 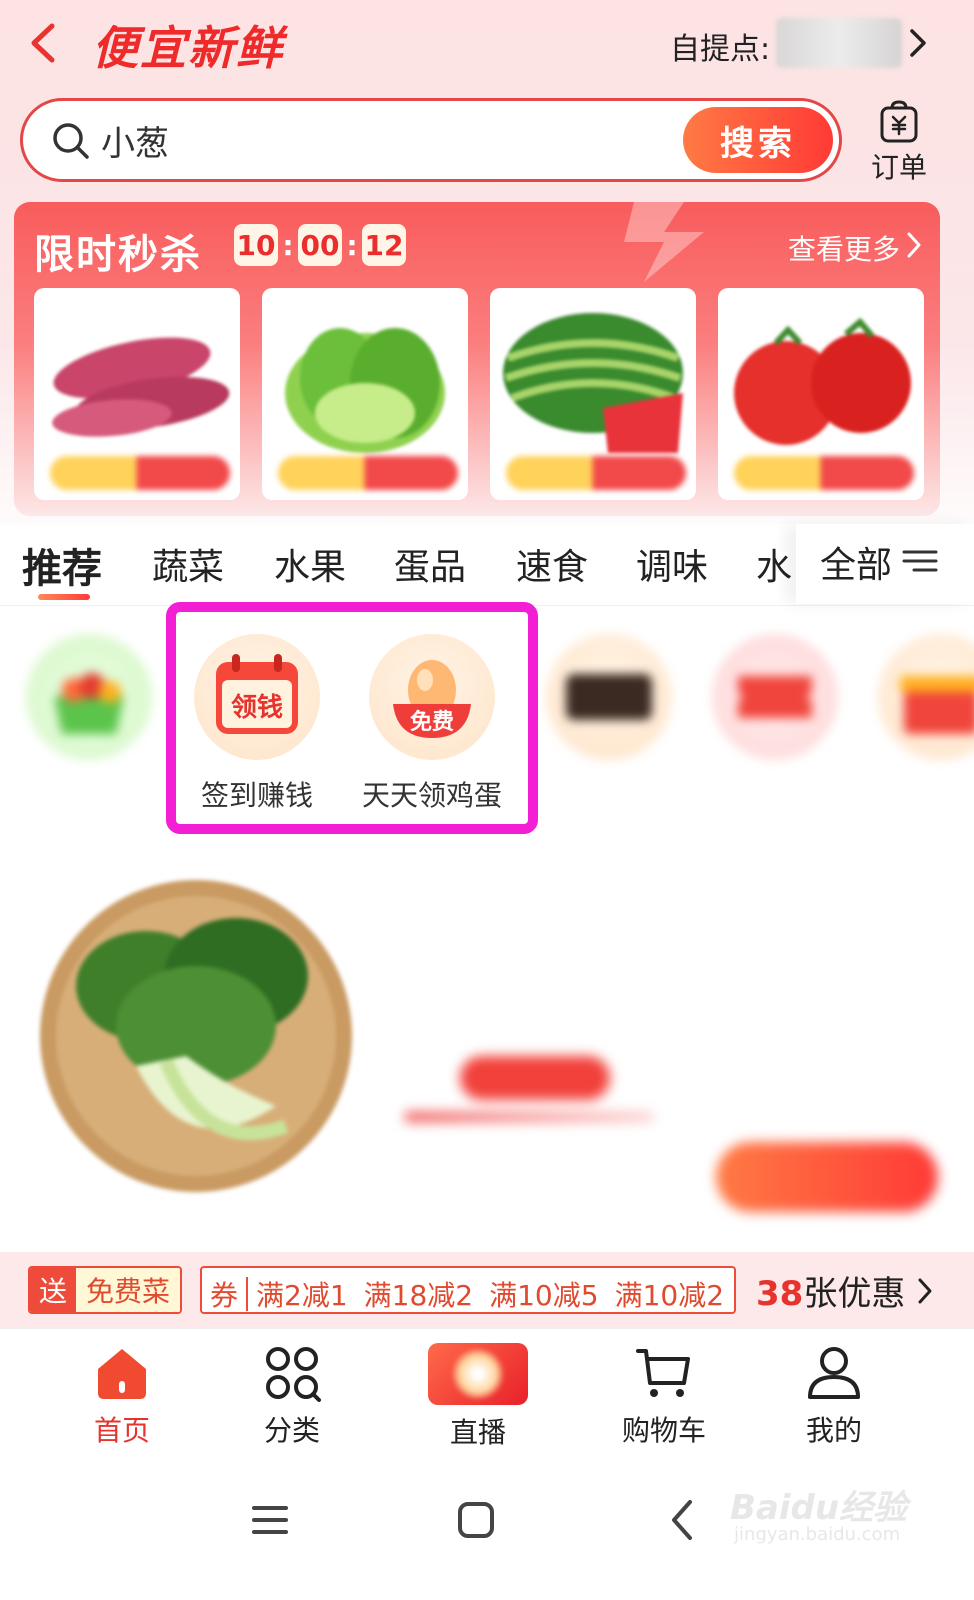 What do you see at coordinates (62, 565) in the screenshot?
I see `tab-recommend: 推荐` at bounding box center [62, 565].